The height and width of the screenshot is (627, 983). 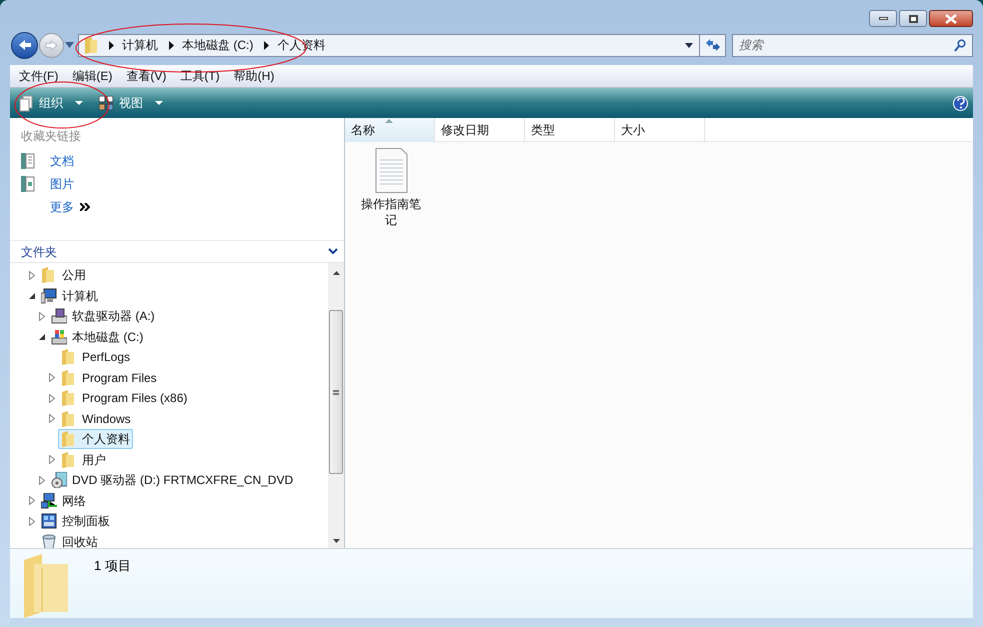 What do you see at coordinates (391, 212) in the screenshot?
I see `file-name: 操作指南笔记` at bounding box center [391, 212].